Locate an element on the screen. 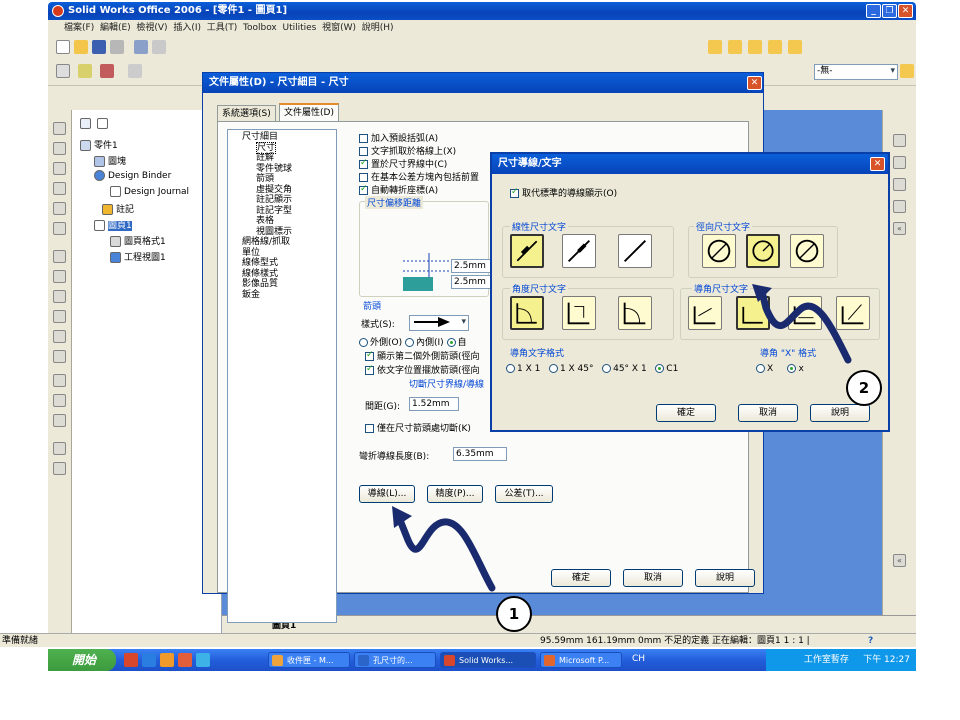 This screenshot has width=960, height=720. toolbar-icon-a is located at coordinates (715, 47).